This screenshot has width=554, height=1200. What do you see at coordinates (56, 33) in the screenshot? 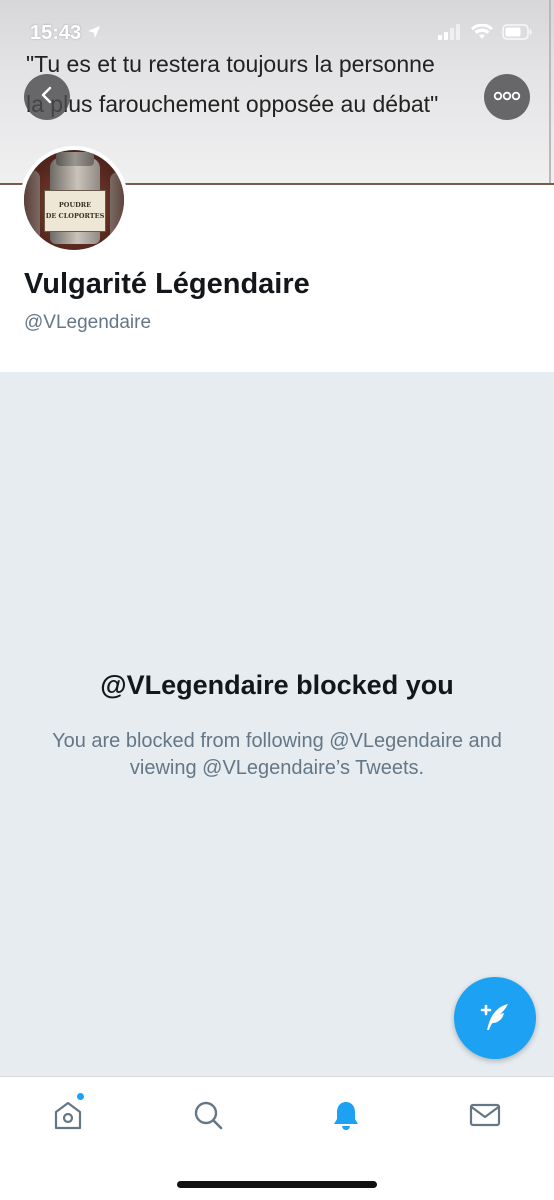
I see `status-time-text: 15:43` at bounding box center [56, 33].